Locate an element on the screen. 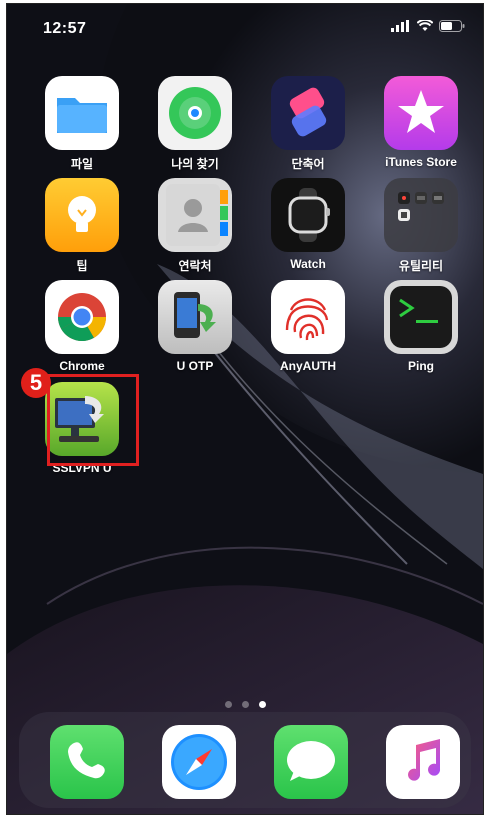  app-label: 유틸리티 is located at coordinates (421, 266).